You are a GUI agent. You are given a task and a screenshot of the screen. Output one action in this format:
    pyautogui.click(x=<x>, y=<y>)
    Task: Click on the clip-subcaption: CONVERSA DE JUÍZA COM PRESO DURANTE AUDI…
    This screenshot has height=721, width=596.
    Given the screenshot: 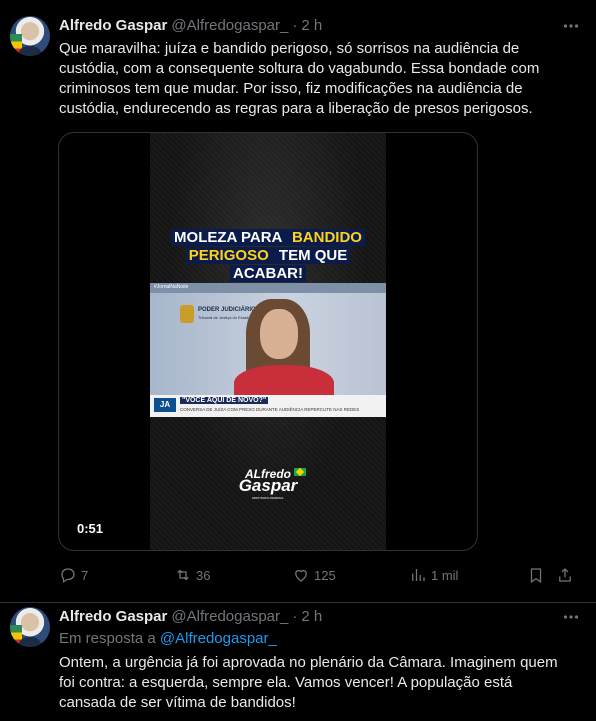 What is the action you would take?
    pyautogui.click(x=270, y=409)
    